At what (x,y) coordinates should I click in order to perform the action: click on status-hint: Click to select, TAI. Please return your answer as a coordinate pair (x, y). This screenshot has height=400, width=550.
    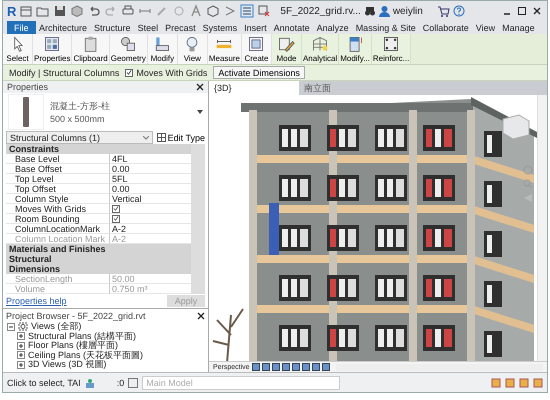
    Looking at the image, I should click on (44, 383).